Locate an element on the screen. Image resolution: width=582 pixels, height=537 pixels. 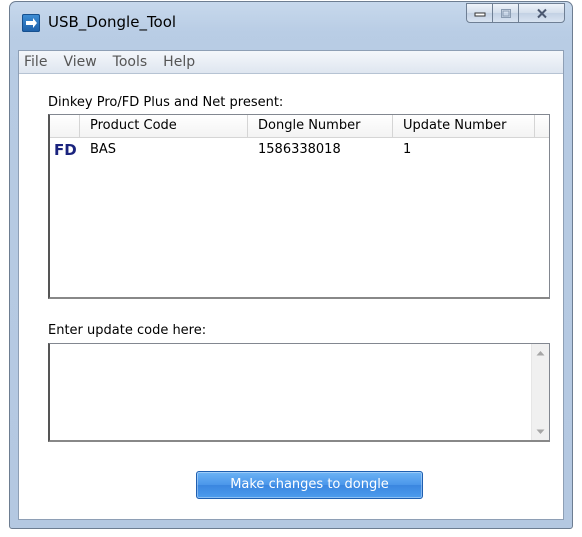
list-header: Product Code Dongle Number Update Number is located at coordinates (299, 126).